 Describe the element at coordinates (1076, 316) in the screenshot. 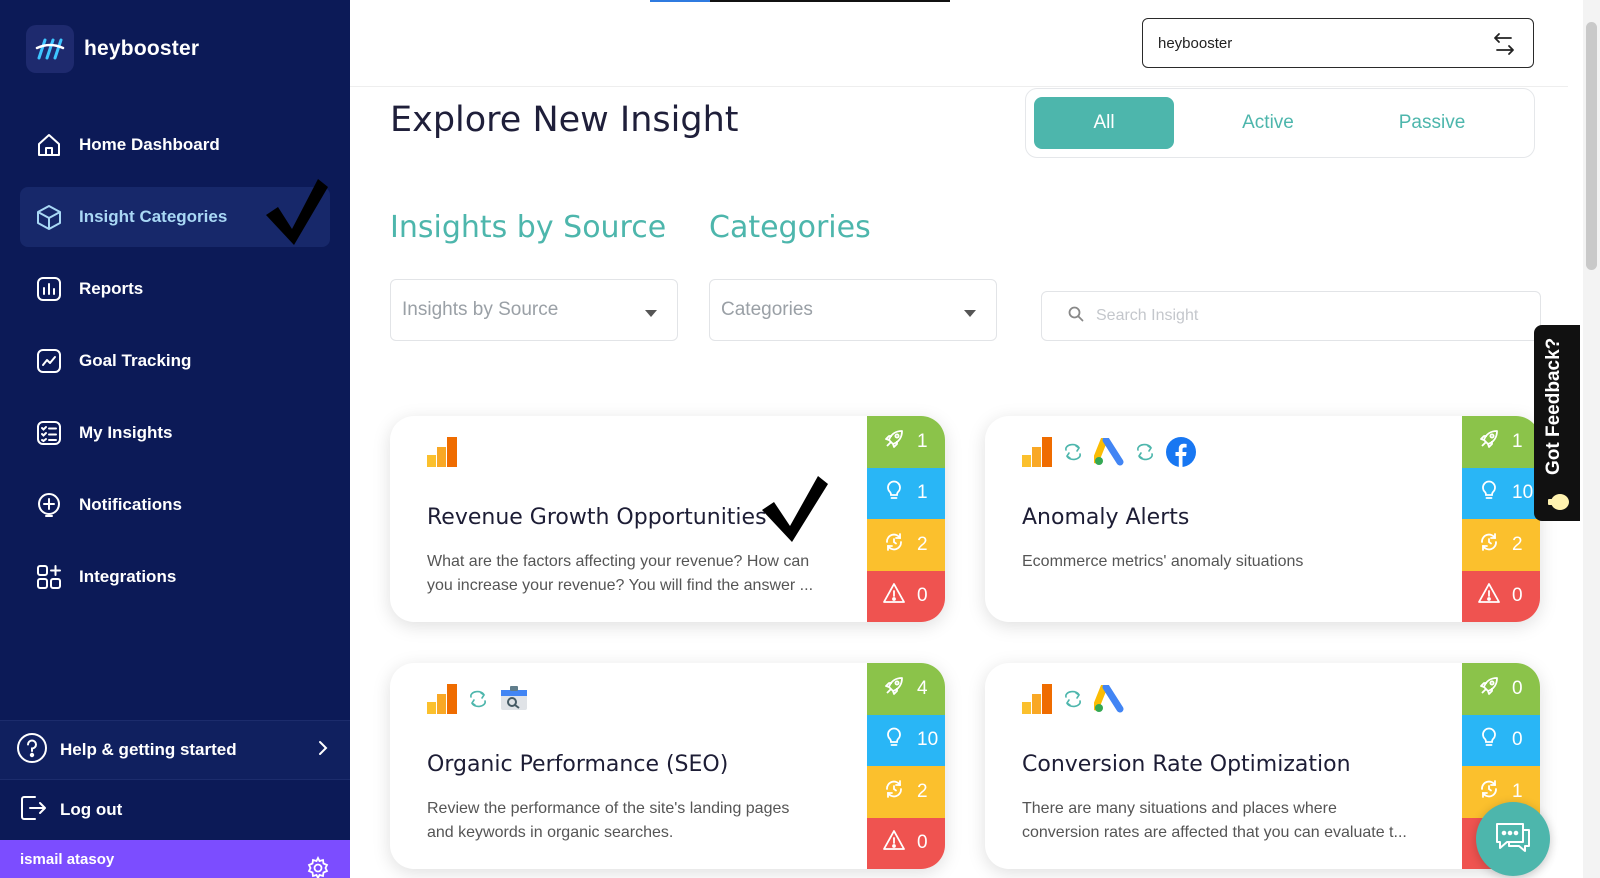

I see `search-icon` at that location.